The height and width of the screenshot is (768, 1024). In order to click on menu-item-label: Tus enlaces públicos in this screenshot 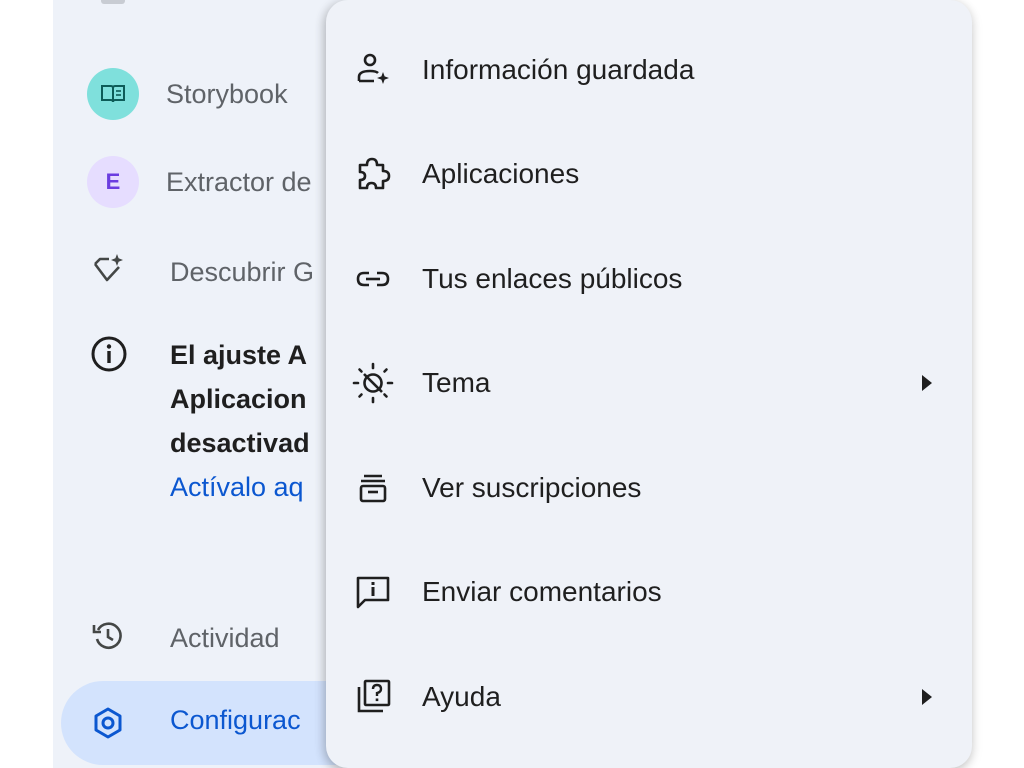, I will do `click(552, 278)`.